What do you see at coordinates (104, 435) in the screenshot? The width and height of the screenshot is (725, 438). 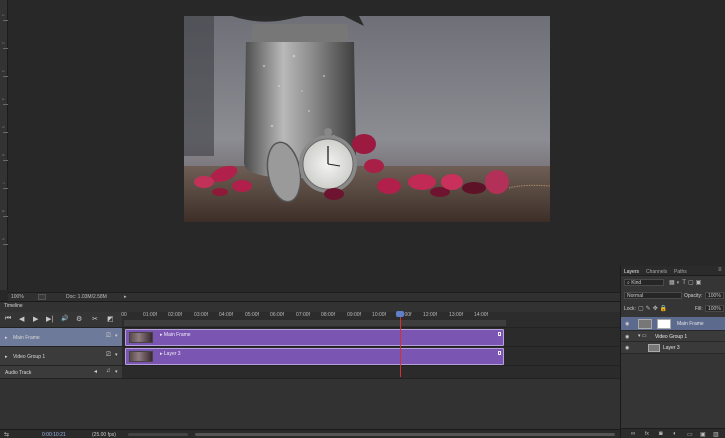 I see `frame-rate: (25.00 fps)` at bounding box center [104, 435].